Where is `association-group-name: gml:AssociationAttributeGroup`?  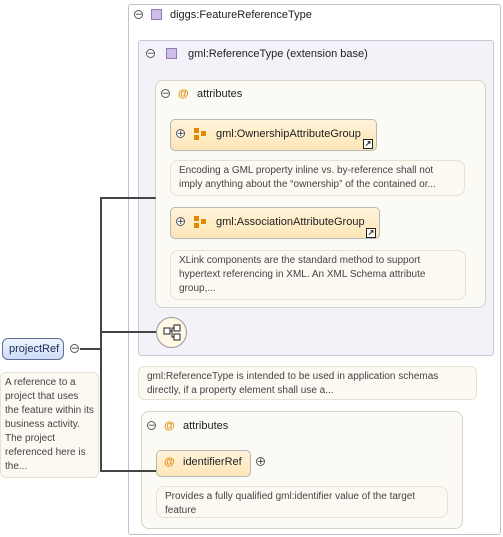 association-group-name: gml:AssociationAttributeGroup is located at coordinates (290, 222).